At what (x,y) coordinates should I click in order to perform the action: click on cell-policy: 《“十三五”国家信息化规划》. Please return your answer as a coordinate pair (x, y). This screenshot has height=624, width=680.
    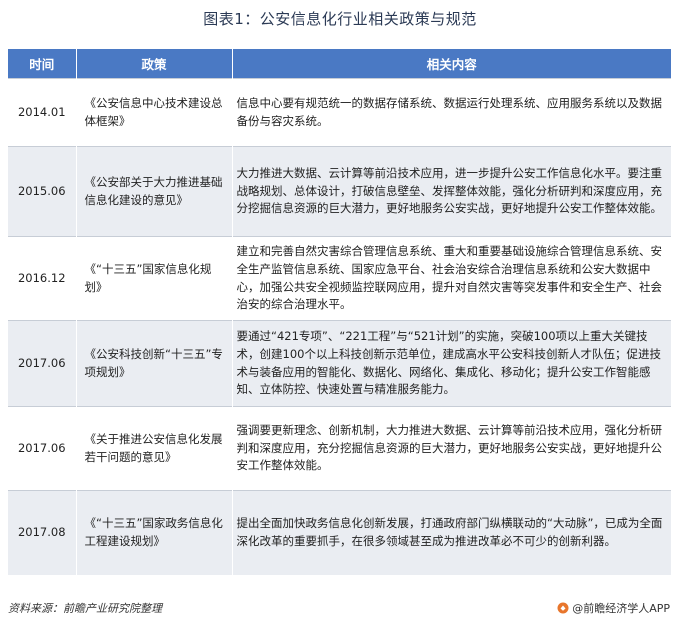
    Looking at the image, I should click on (154, 278).